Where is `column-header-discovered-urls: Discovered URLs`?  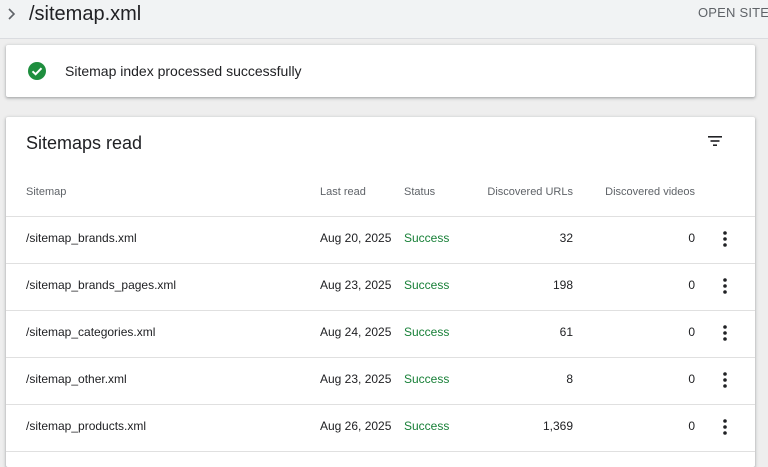
column-header-discovered-urls: Discovered URLs is located at coordinates (530, 192).